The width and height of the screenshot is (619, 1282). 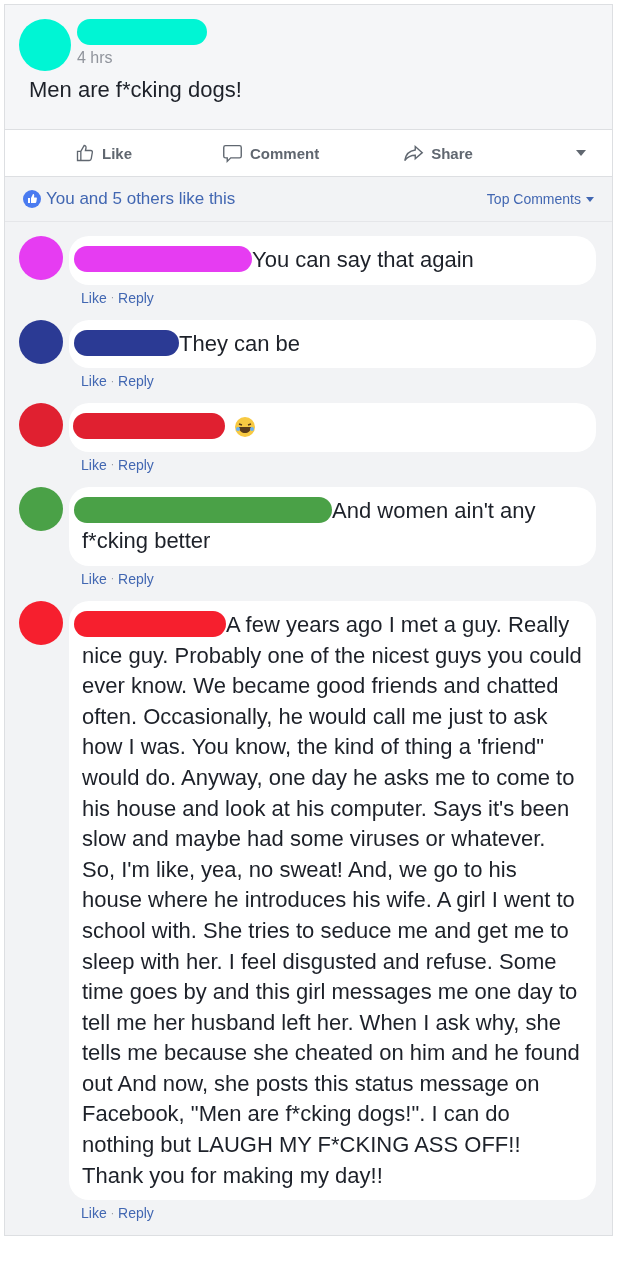 I want to click on comment-text: You can say that again, so click(x=363, y=259).